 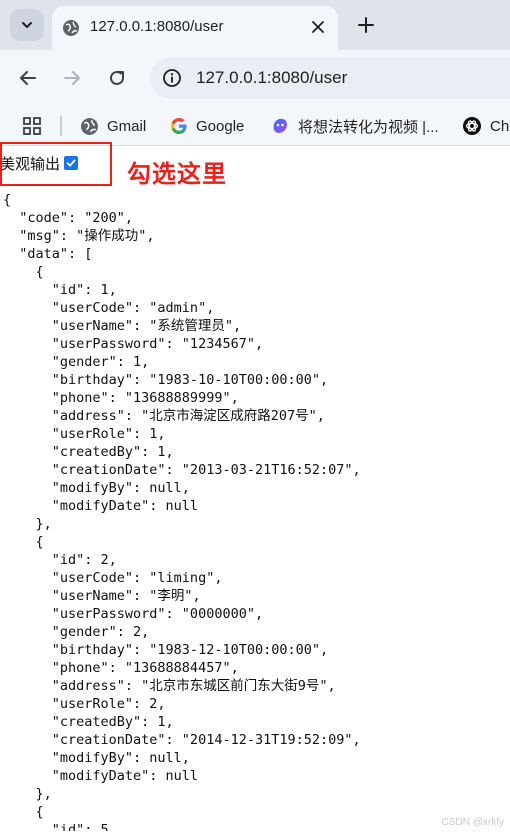 I want to click on annotation-highlight-box, so click(x=56, y=164).